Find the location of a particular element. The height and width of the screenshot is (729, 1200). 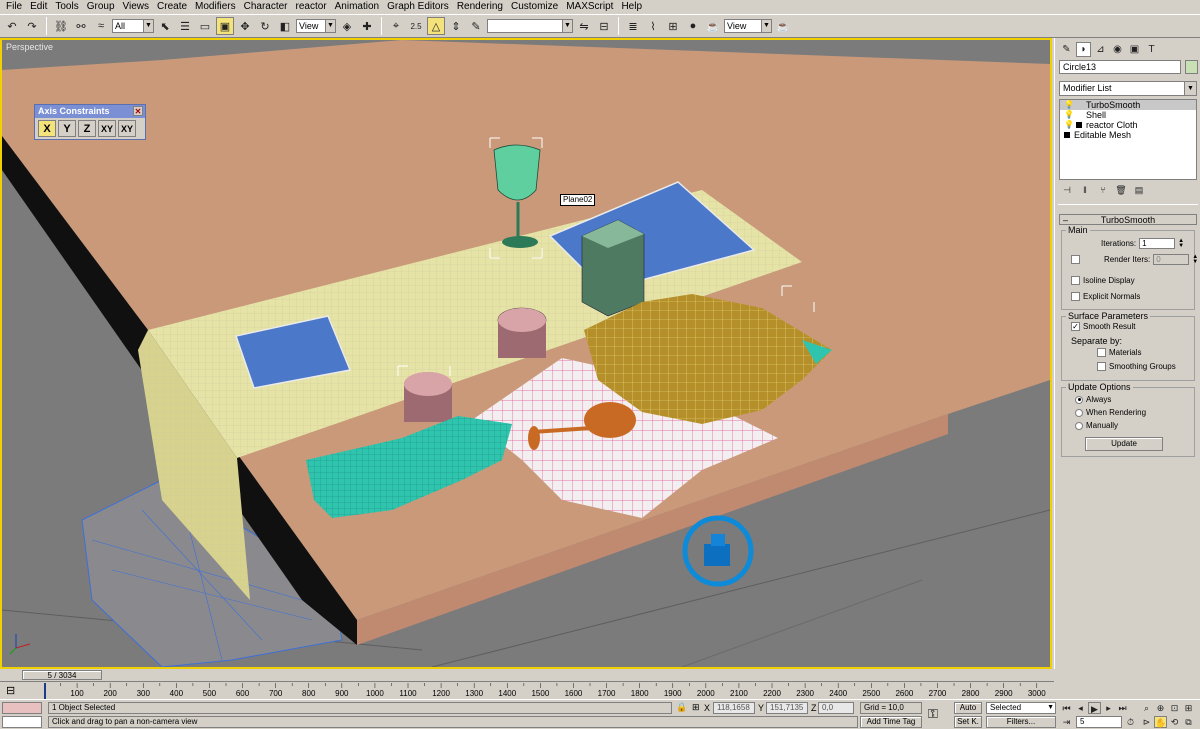

layer-manager-icon: ≣ is located at coordinates (633, 26).